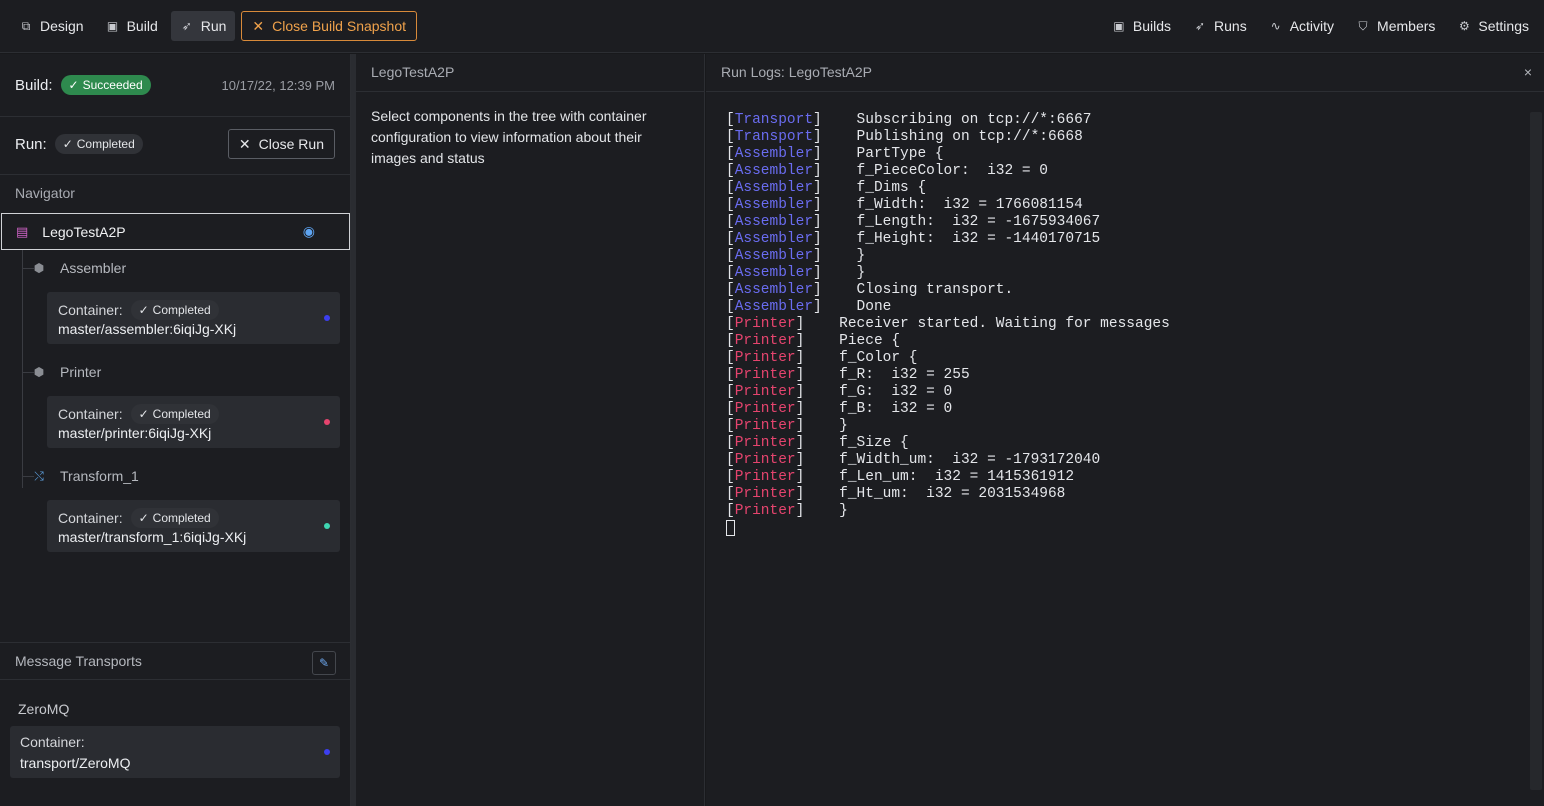 The width and height of the screenshot is (1544, 806). I want to click on pencil-icon: ✎, so click(324, 663).